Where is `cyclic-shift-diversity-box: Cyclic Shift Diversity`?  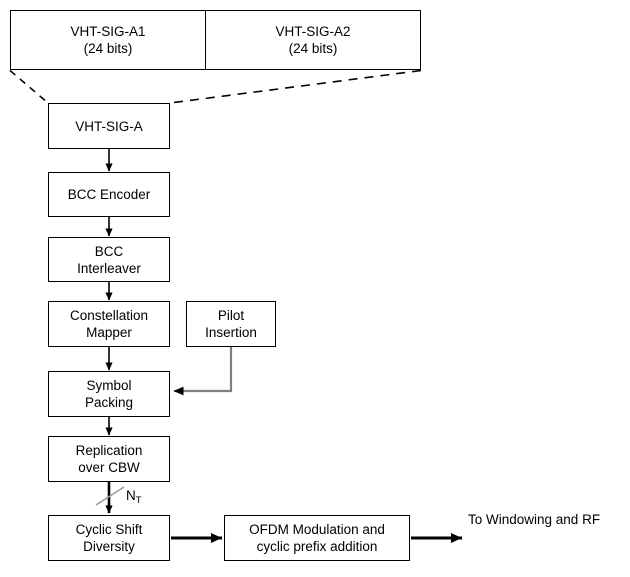
cyclic-shift-diversity-box: Cyclic Shift Diversity is located at coordinates (109, 538).